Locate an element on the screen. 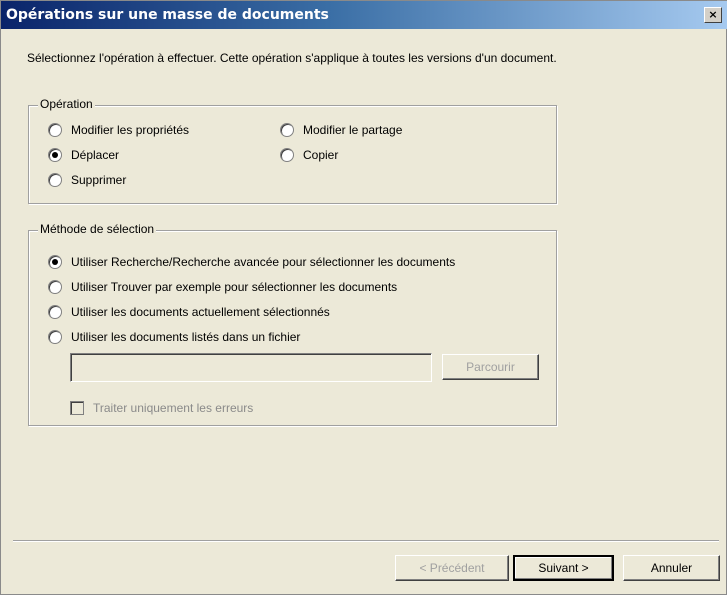 Image resolution: width=727 pixels, height=595 pixels. operation-group-label: Opération is located at coordinates (66, 104).